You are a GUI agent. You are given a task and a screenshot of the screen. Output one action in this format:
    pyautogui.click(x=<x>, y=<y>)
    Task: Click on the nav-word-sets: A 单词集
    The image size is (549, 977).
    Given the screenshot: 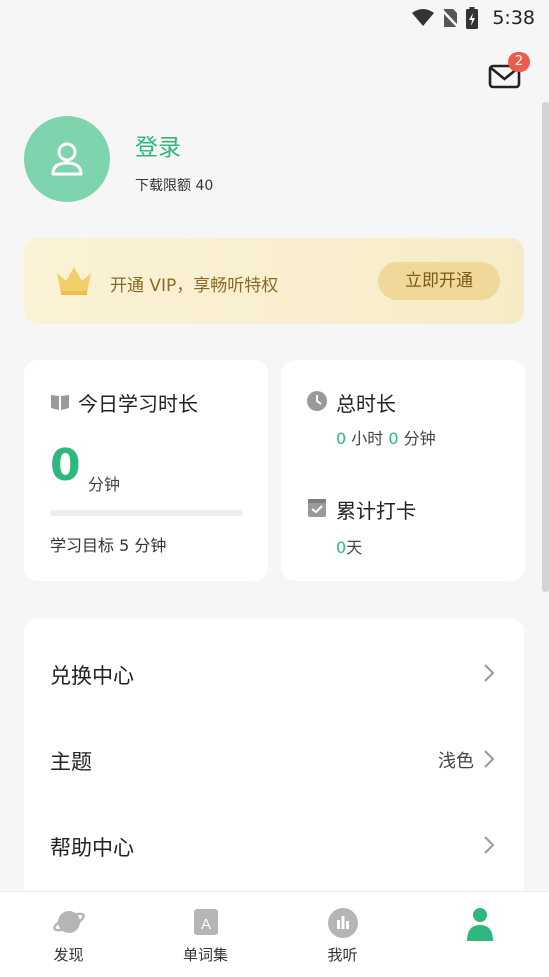 What is the action you would take?
    pyautogui.click(x=205, y=934)
    